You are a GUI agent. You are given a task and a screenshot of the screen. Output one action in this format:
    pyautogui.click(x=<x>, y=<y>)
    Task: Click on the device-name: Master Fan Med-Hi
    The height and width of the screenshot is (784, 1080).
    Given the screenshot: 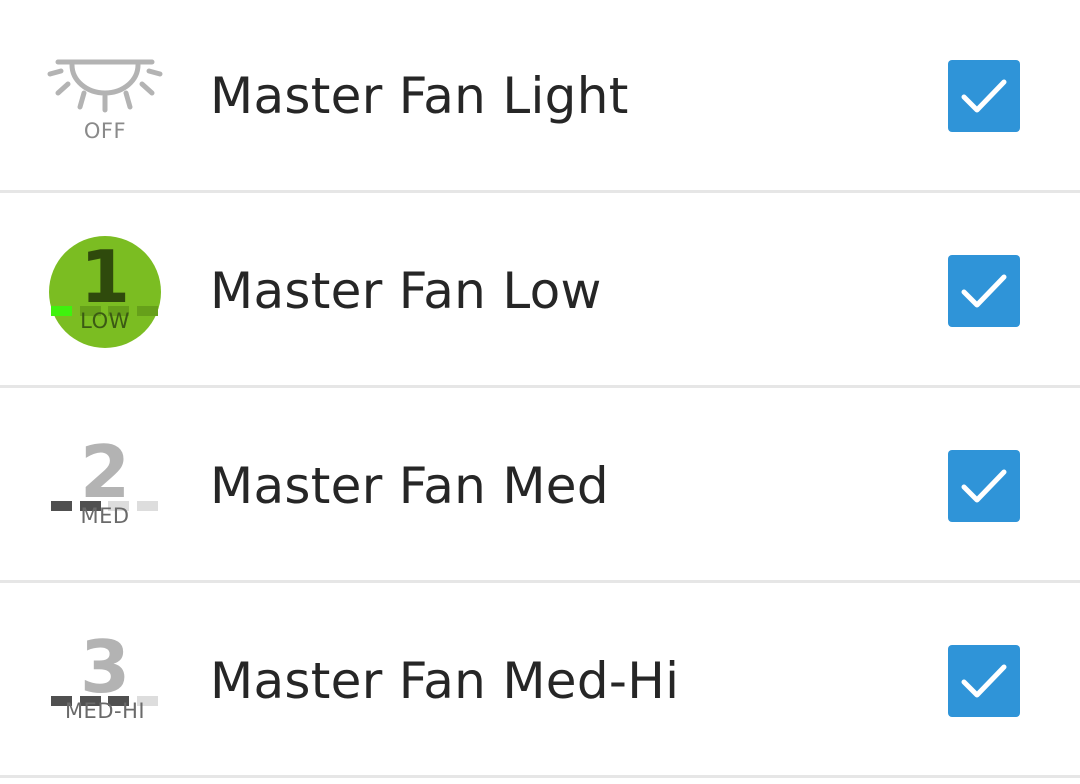 What is the action you would take?
    pyautogui.click(x=445, y=681)
    